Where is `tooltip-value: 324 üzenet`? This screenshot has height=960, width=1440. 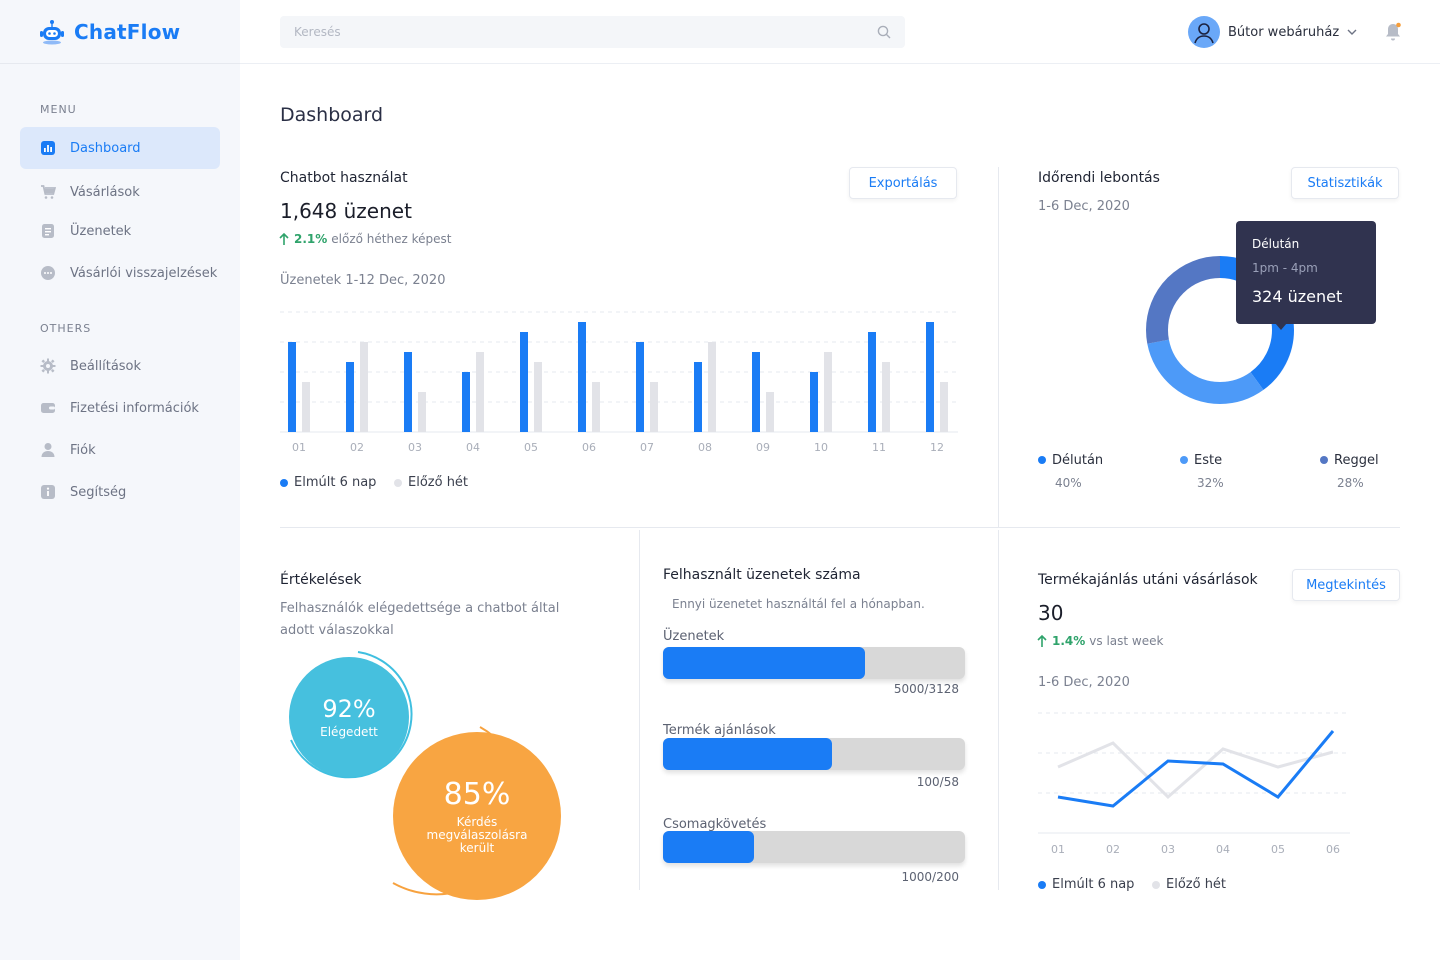
tooltip-value: 324 üzenet is located at coordinates (1297, 296).